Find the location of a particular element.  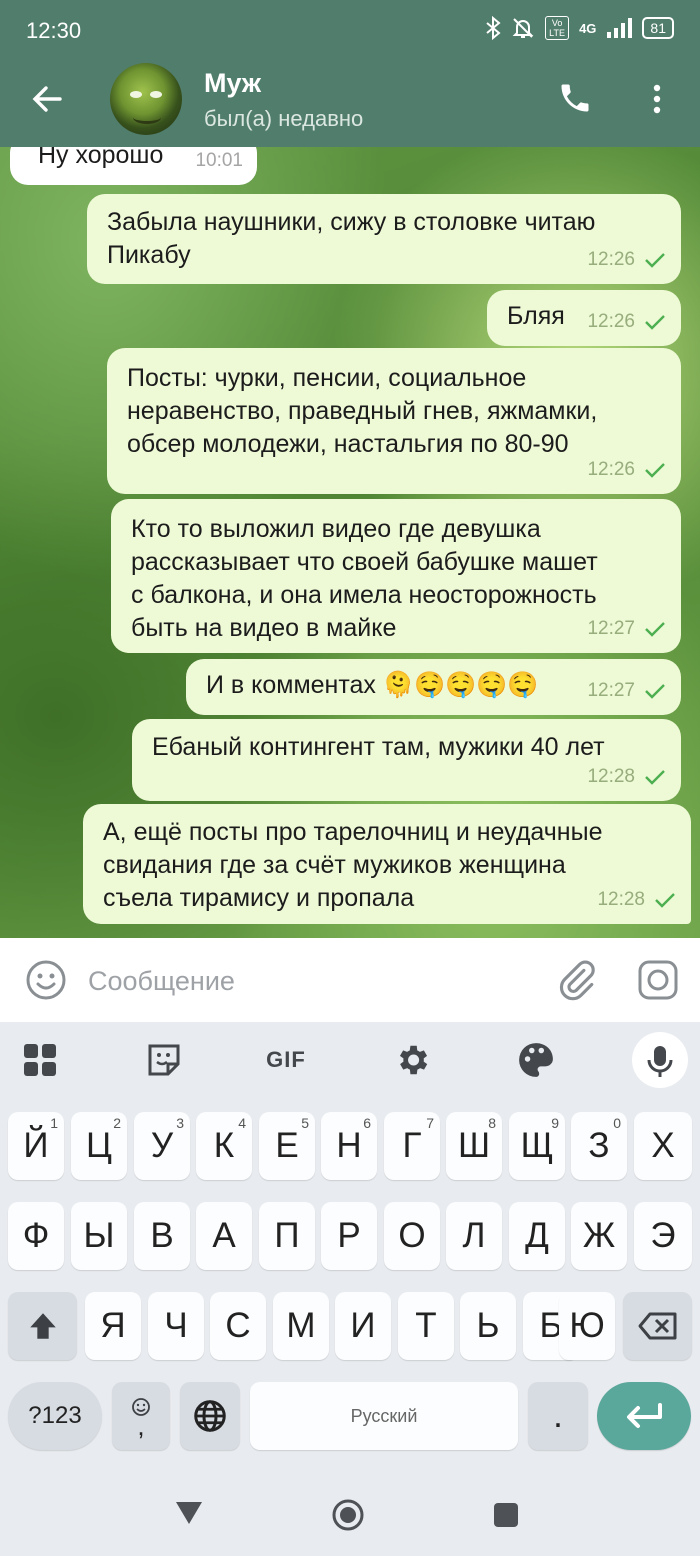

emoji-icon is located at coordinates (46, 980).